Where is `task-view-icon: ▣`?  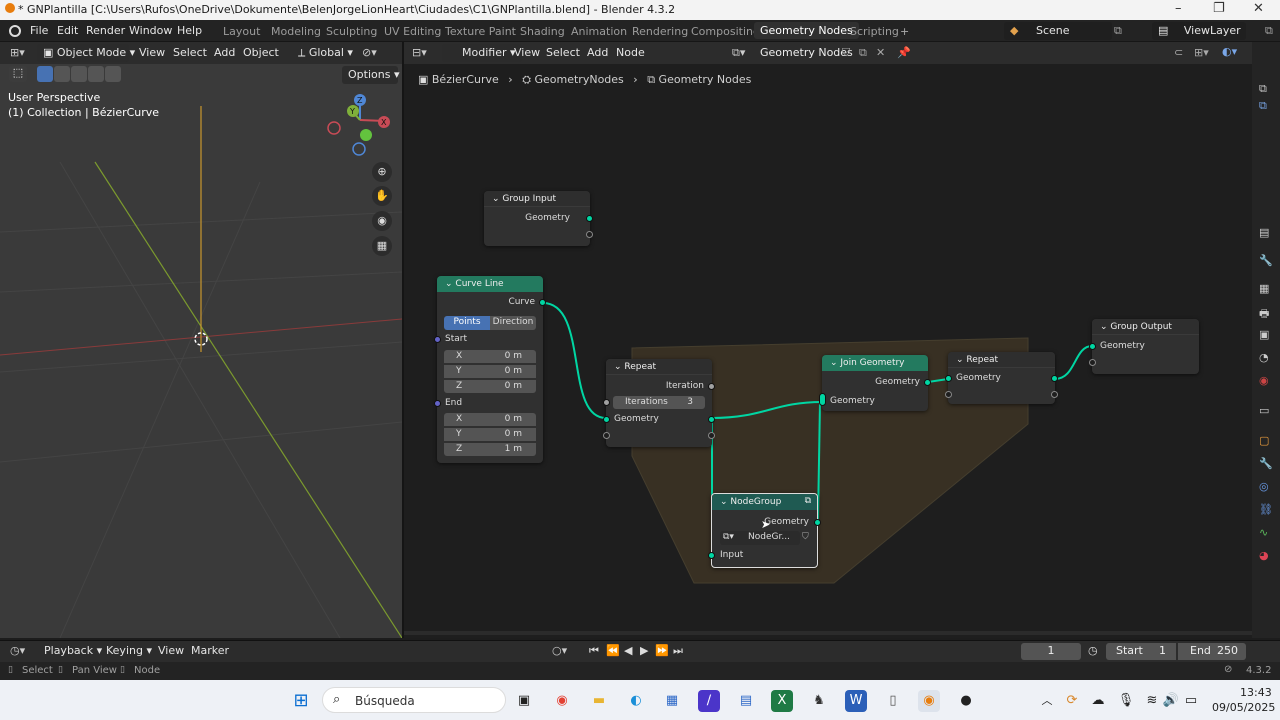 task-view-icon: ▣ is located at coordinates (524, 701).